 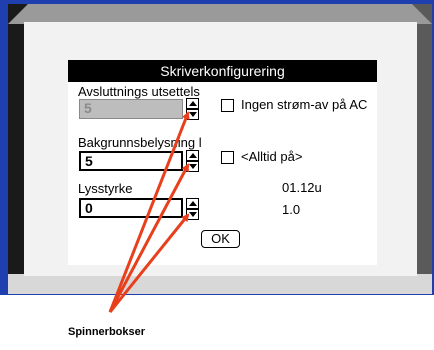 What do you see at coordinates (149, 263) in the screenshot?
I see `arrow-to-brightness-spinner` at bounding box center [149, 263].